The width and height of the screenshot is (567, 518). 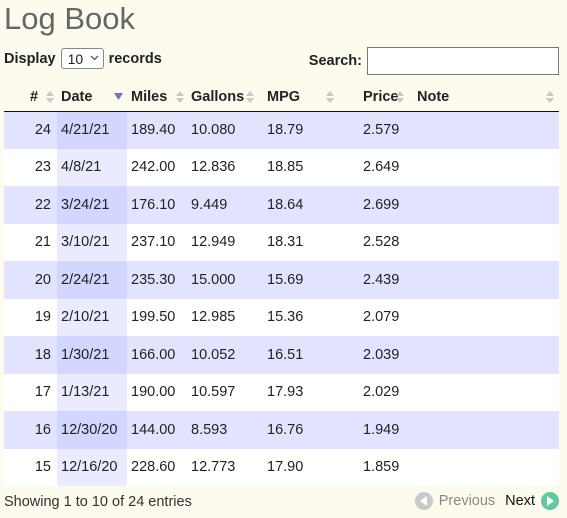 What do you see at coordinates (372, 355) in the screenshot?
I see `cell-price: 2.039` at bounding box center [372, 355].